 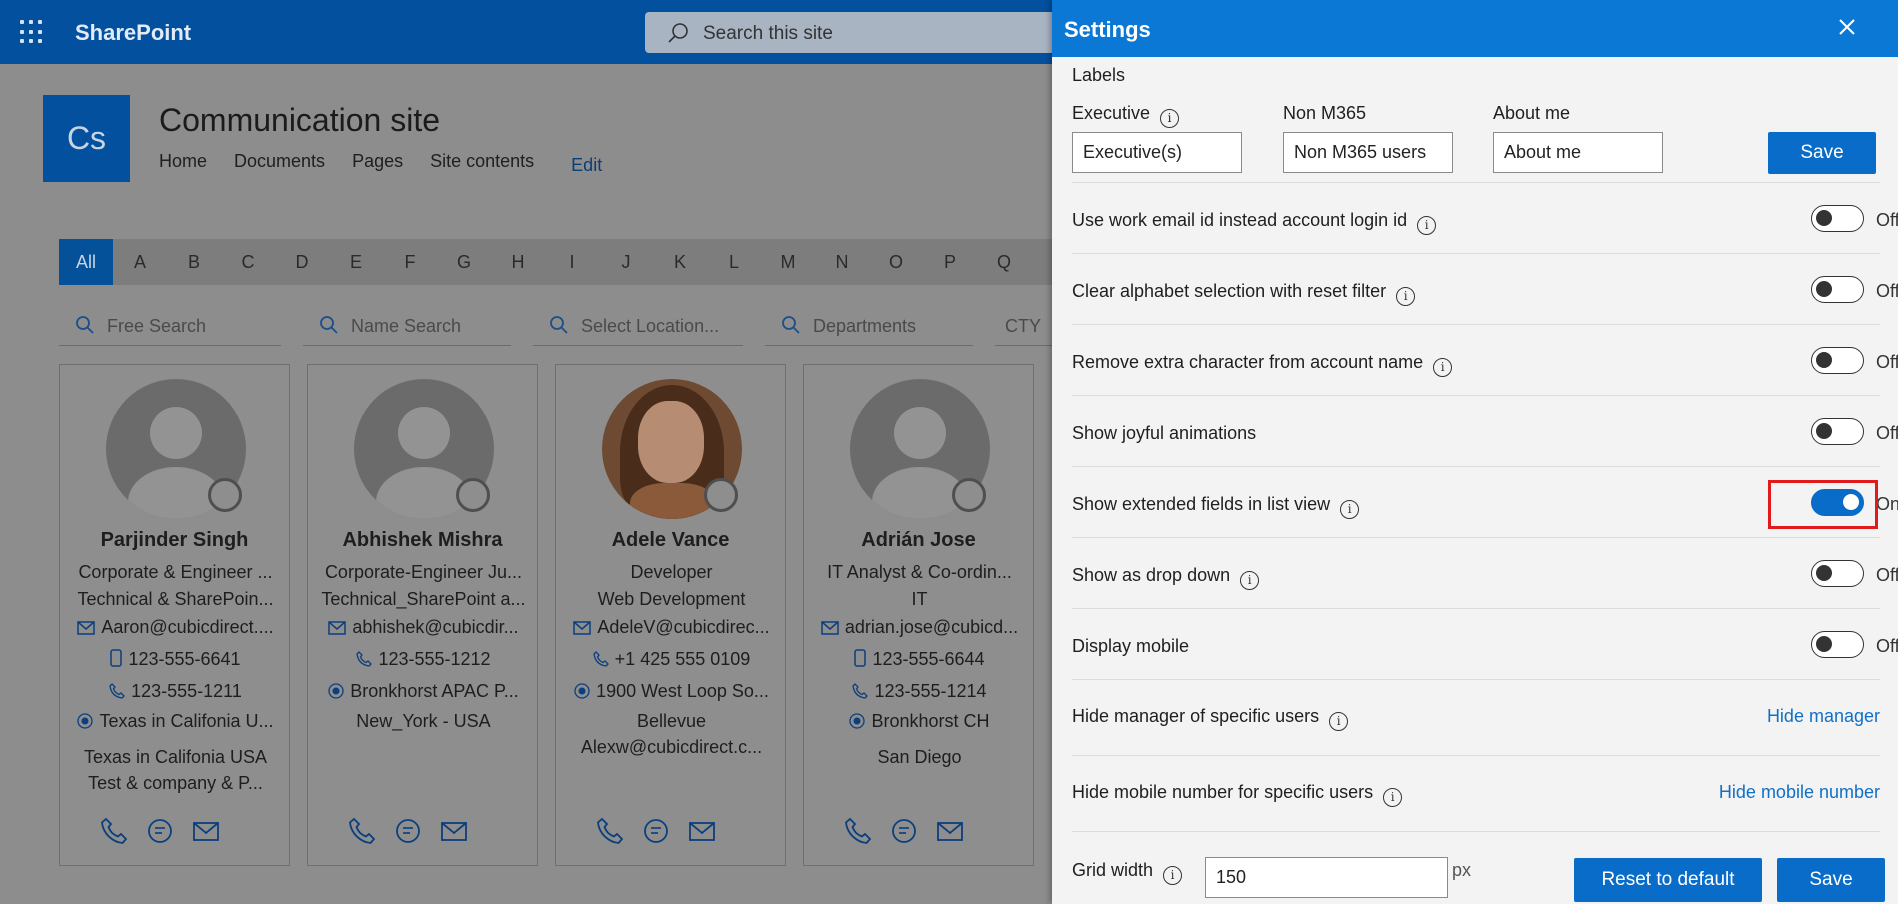 What do you see at coordinates (299, 120) in the screenshot?
I see `site-title: Communication site` at bounding box center [299, 120].